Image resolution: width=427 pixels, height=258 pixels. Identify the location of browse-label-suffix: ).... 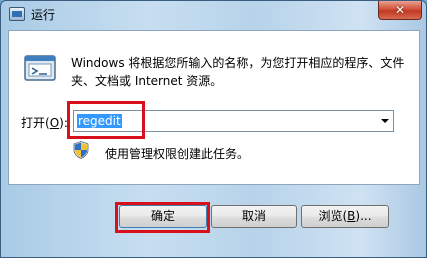
(363, 216).